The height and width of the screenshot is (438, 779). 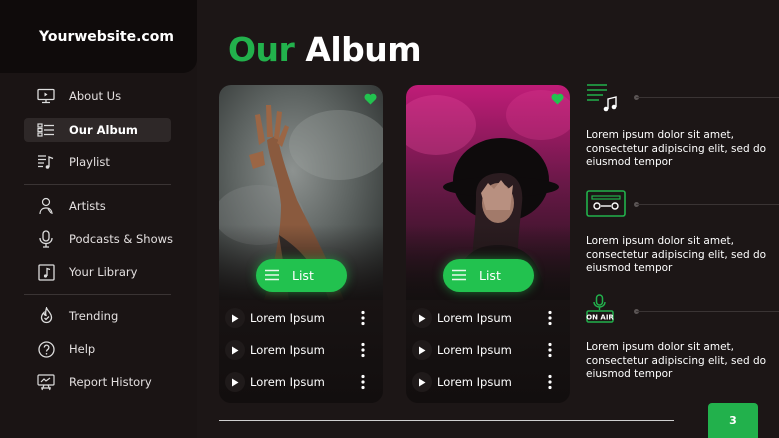 What do you see at coordinates (121, 239) in the screenshot?
I see `sidebar-item-label: Podcasts & Shows` at bounding box center [121, 239].